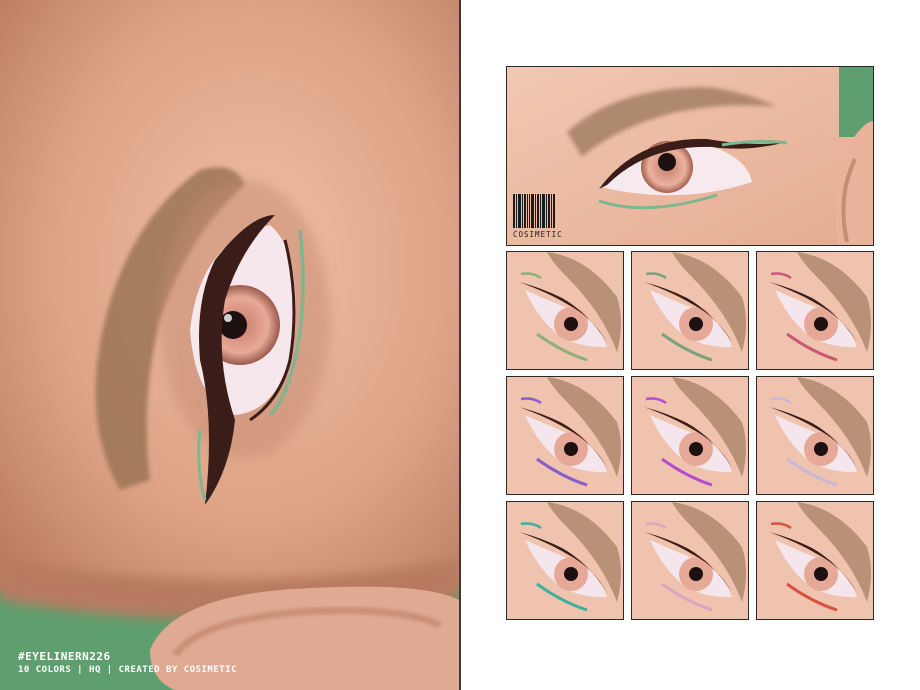 Image resolution: width=920 pixels, height=690 pixels. What do you see at coordinates (127, 670) in the screenshot?
I see `caption-subtitle: 10 COLORS | HQ | CREATED BY COSIMETIC` at bounding box center [127, 670].